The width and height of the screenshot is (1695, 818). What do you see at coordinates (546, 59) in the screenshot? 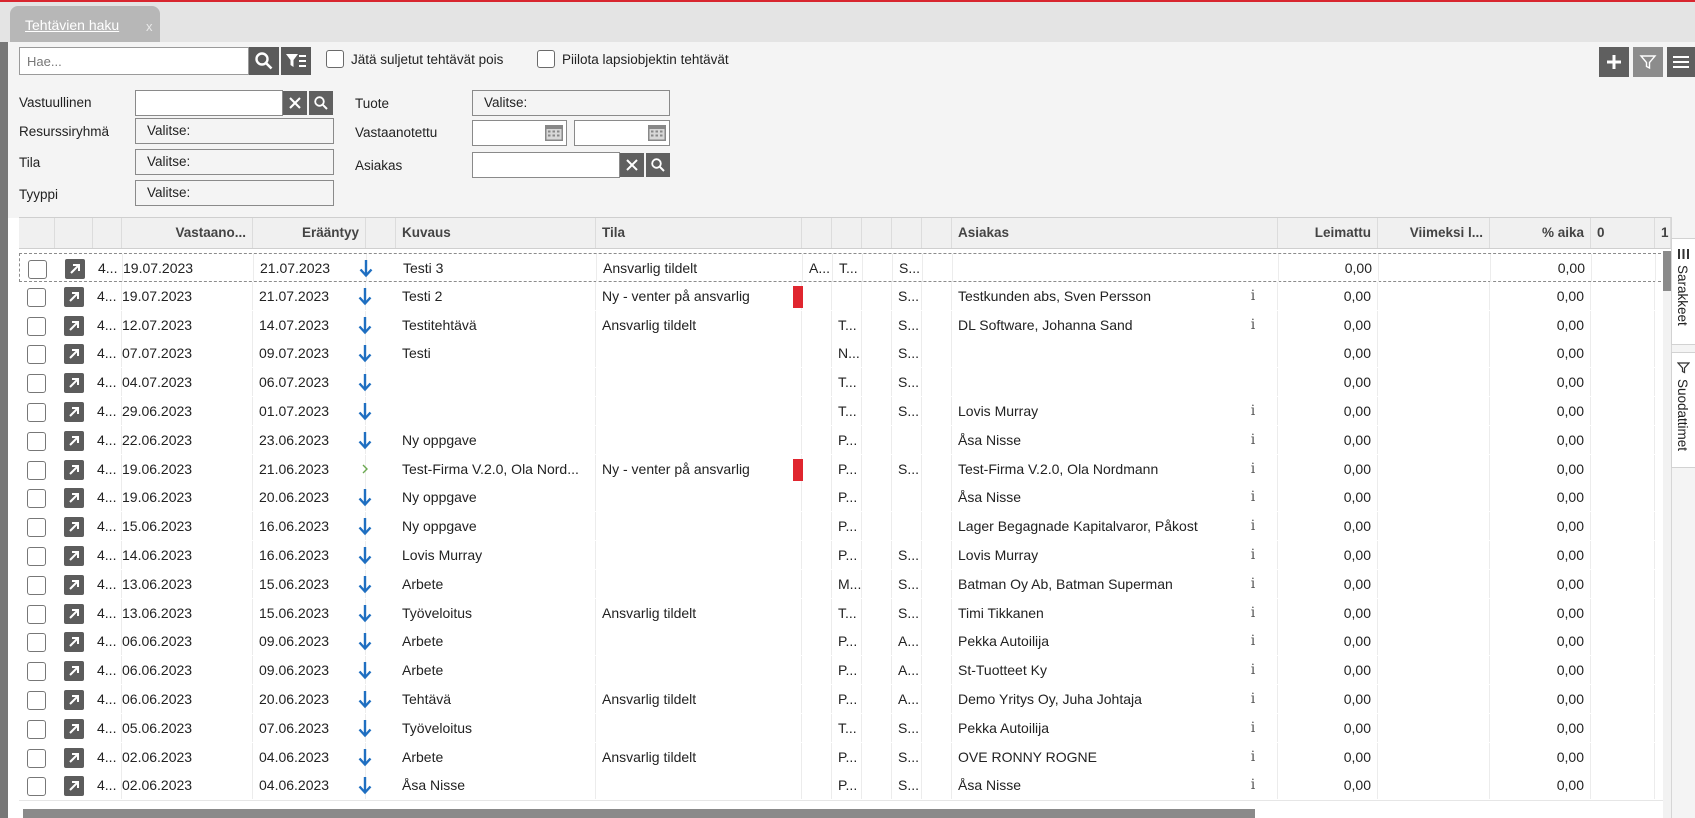
I see `hide-child-checkbox` at bounding box center [546, 59].